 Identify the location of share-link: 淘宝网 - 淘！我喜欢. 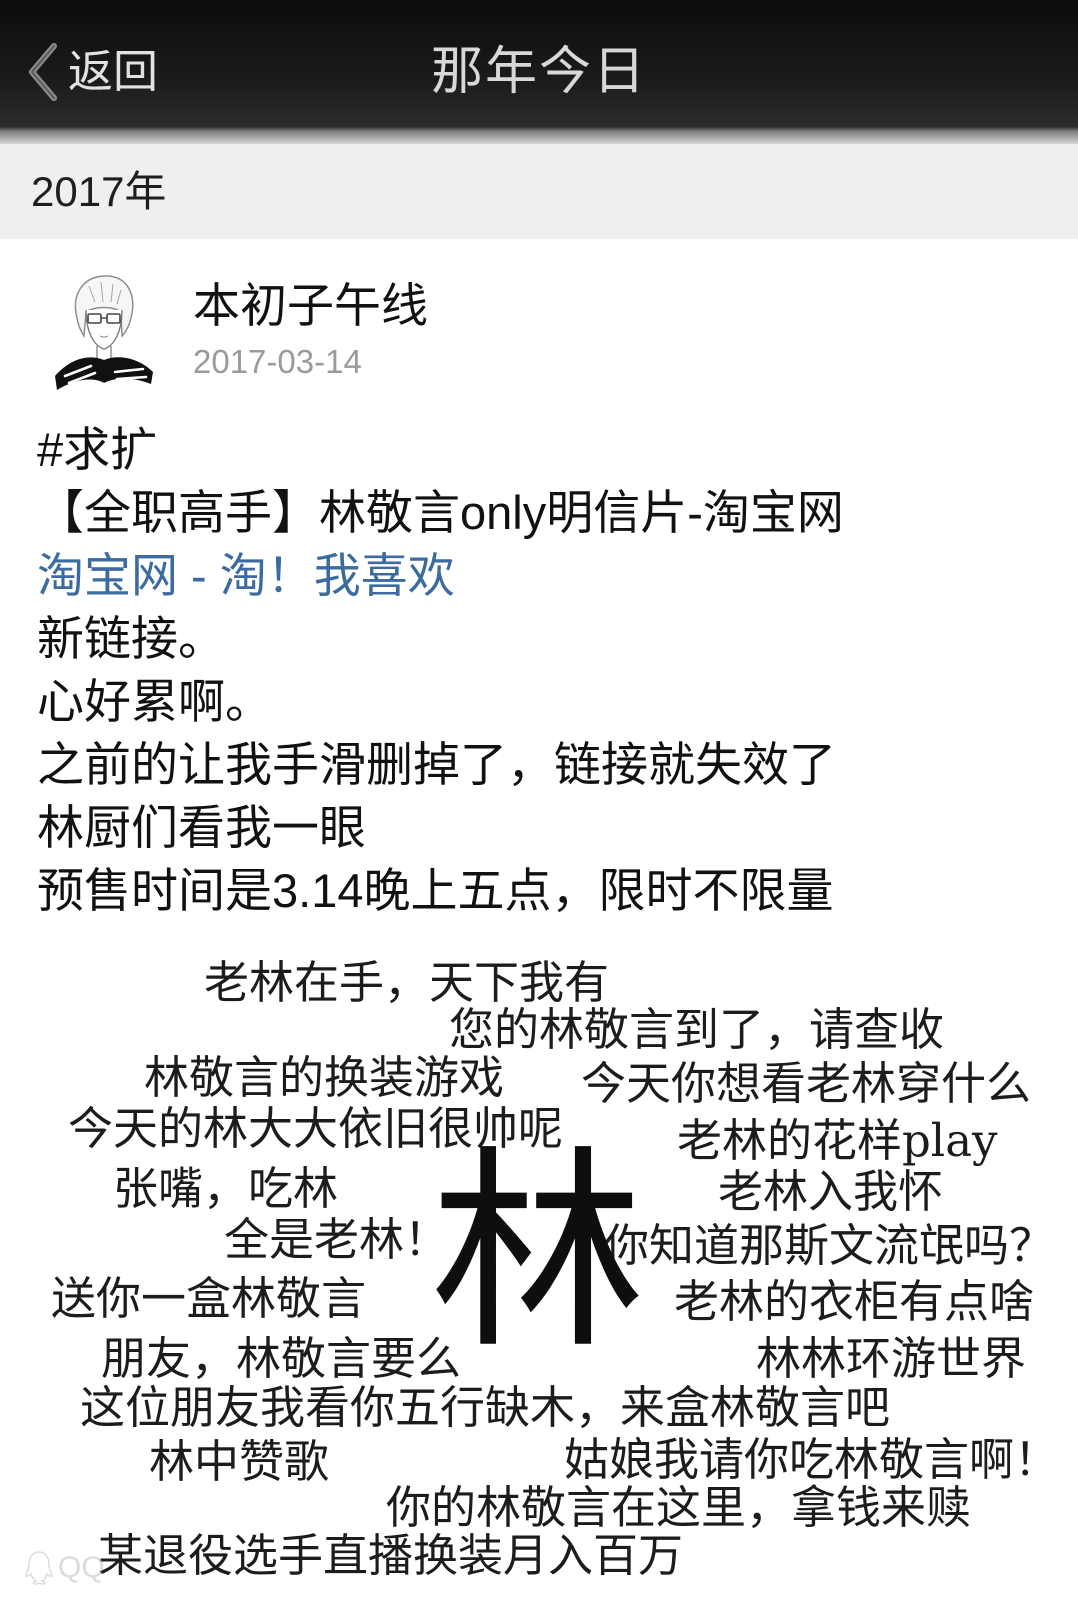
(547, 575).